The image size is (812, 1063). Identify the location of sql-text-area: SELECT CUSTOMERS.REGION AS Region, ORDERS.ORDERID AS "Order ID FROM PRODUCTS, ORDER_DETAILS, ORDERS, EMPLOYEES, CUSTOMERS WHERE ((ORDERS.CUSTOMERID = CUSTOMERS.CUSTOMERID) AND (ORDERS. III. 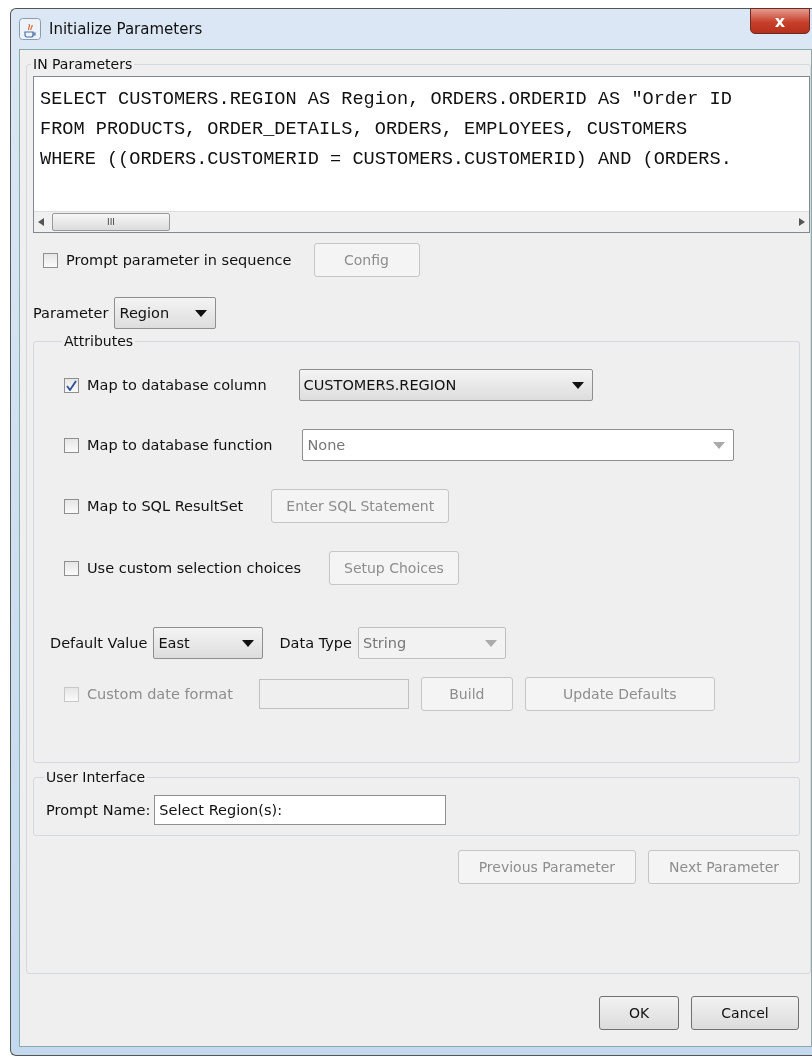
(421, 154).